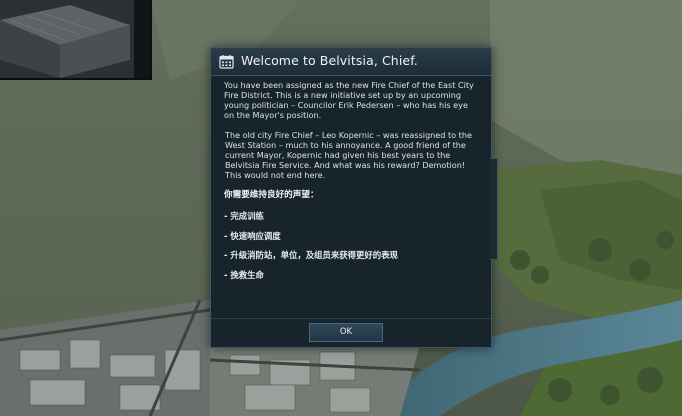 This screenshot has width=682, height=416. I want to click on dialog-title: Welcome to Belvitsia, Chief., so click(329, 60).